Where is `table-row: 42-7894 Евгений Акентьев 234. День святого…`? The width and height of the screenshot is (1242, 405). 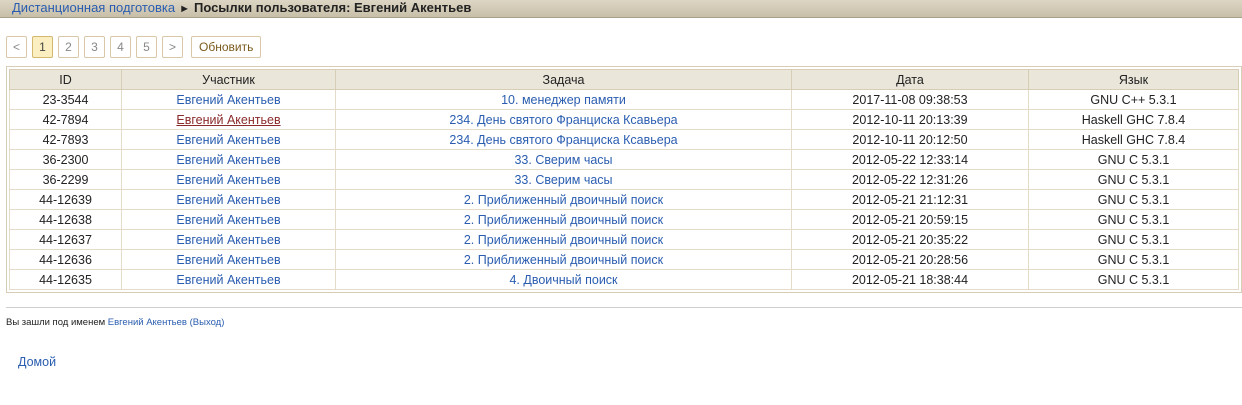 table-row: 42-7894 Евгений Акентьев 234. День святого… is located at coordinates (624, 119).